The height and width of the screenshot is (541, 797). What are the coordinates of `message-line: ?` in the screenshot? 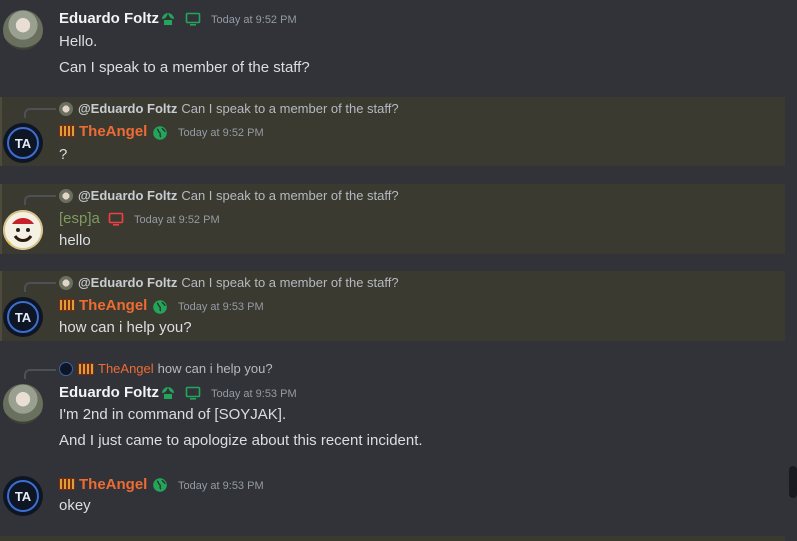 It's located at (63, 154).